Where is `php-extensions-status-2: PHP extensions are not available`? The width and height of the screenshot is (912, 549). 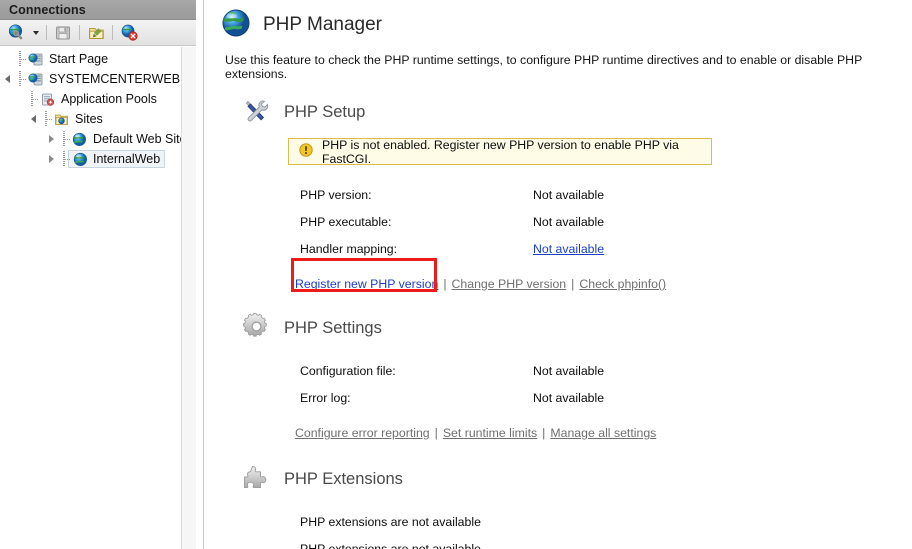
php-extensions-status-2: PHP extensions are not available is located at coordinates (390, 545).